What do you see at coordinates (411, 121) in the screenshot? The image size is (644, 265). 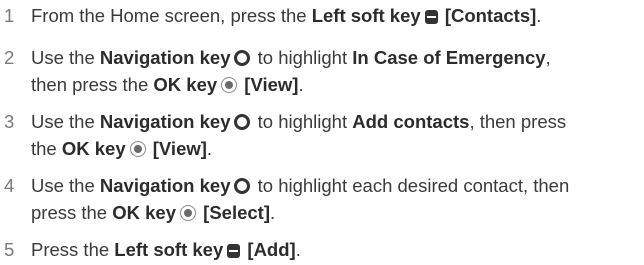 I see `add-contacts-label: Add contacts` at bounding box center [411, 121].